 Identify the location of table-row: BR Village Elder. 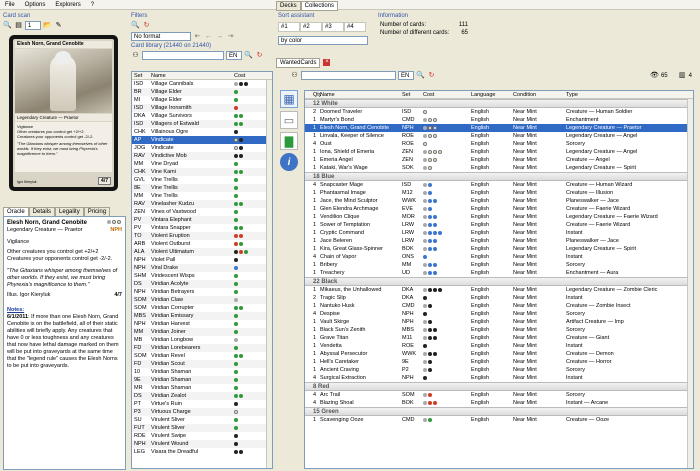
(202, 92).